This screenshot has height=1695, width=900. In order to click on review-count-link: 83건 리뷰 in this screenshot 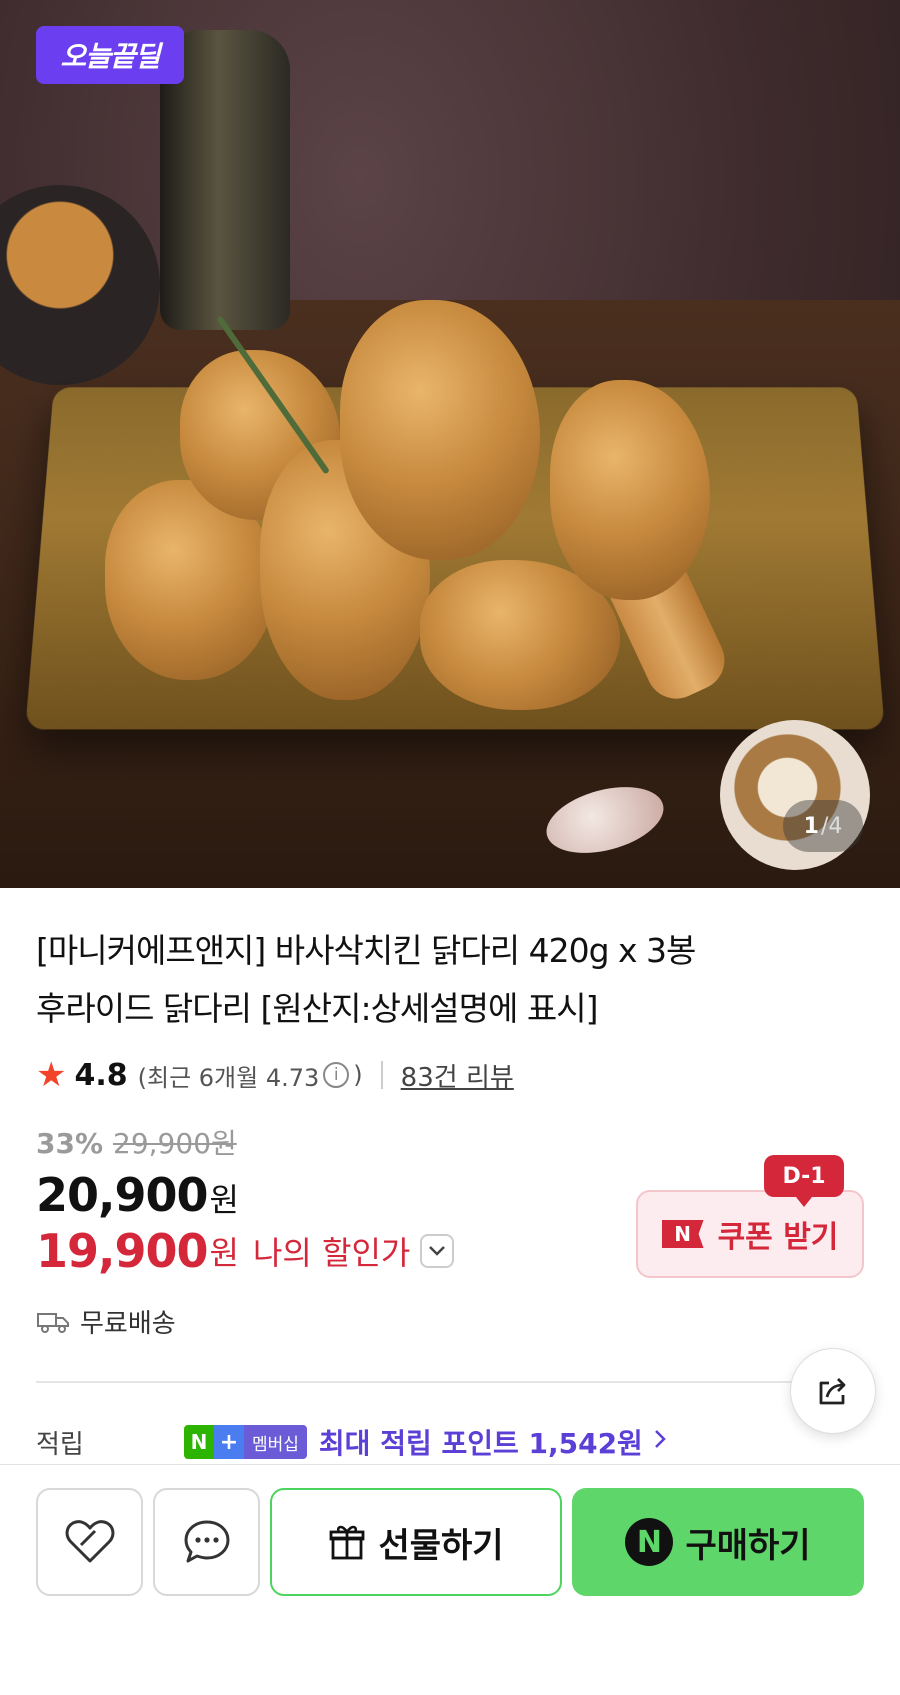, I will do `click(457, 1075)`.